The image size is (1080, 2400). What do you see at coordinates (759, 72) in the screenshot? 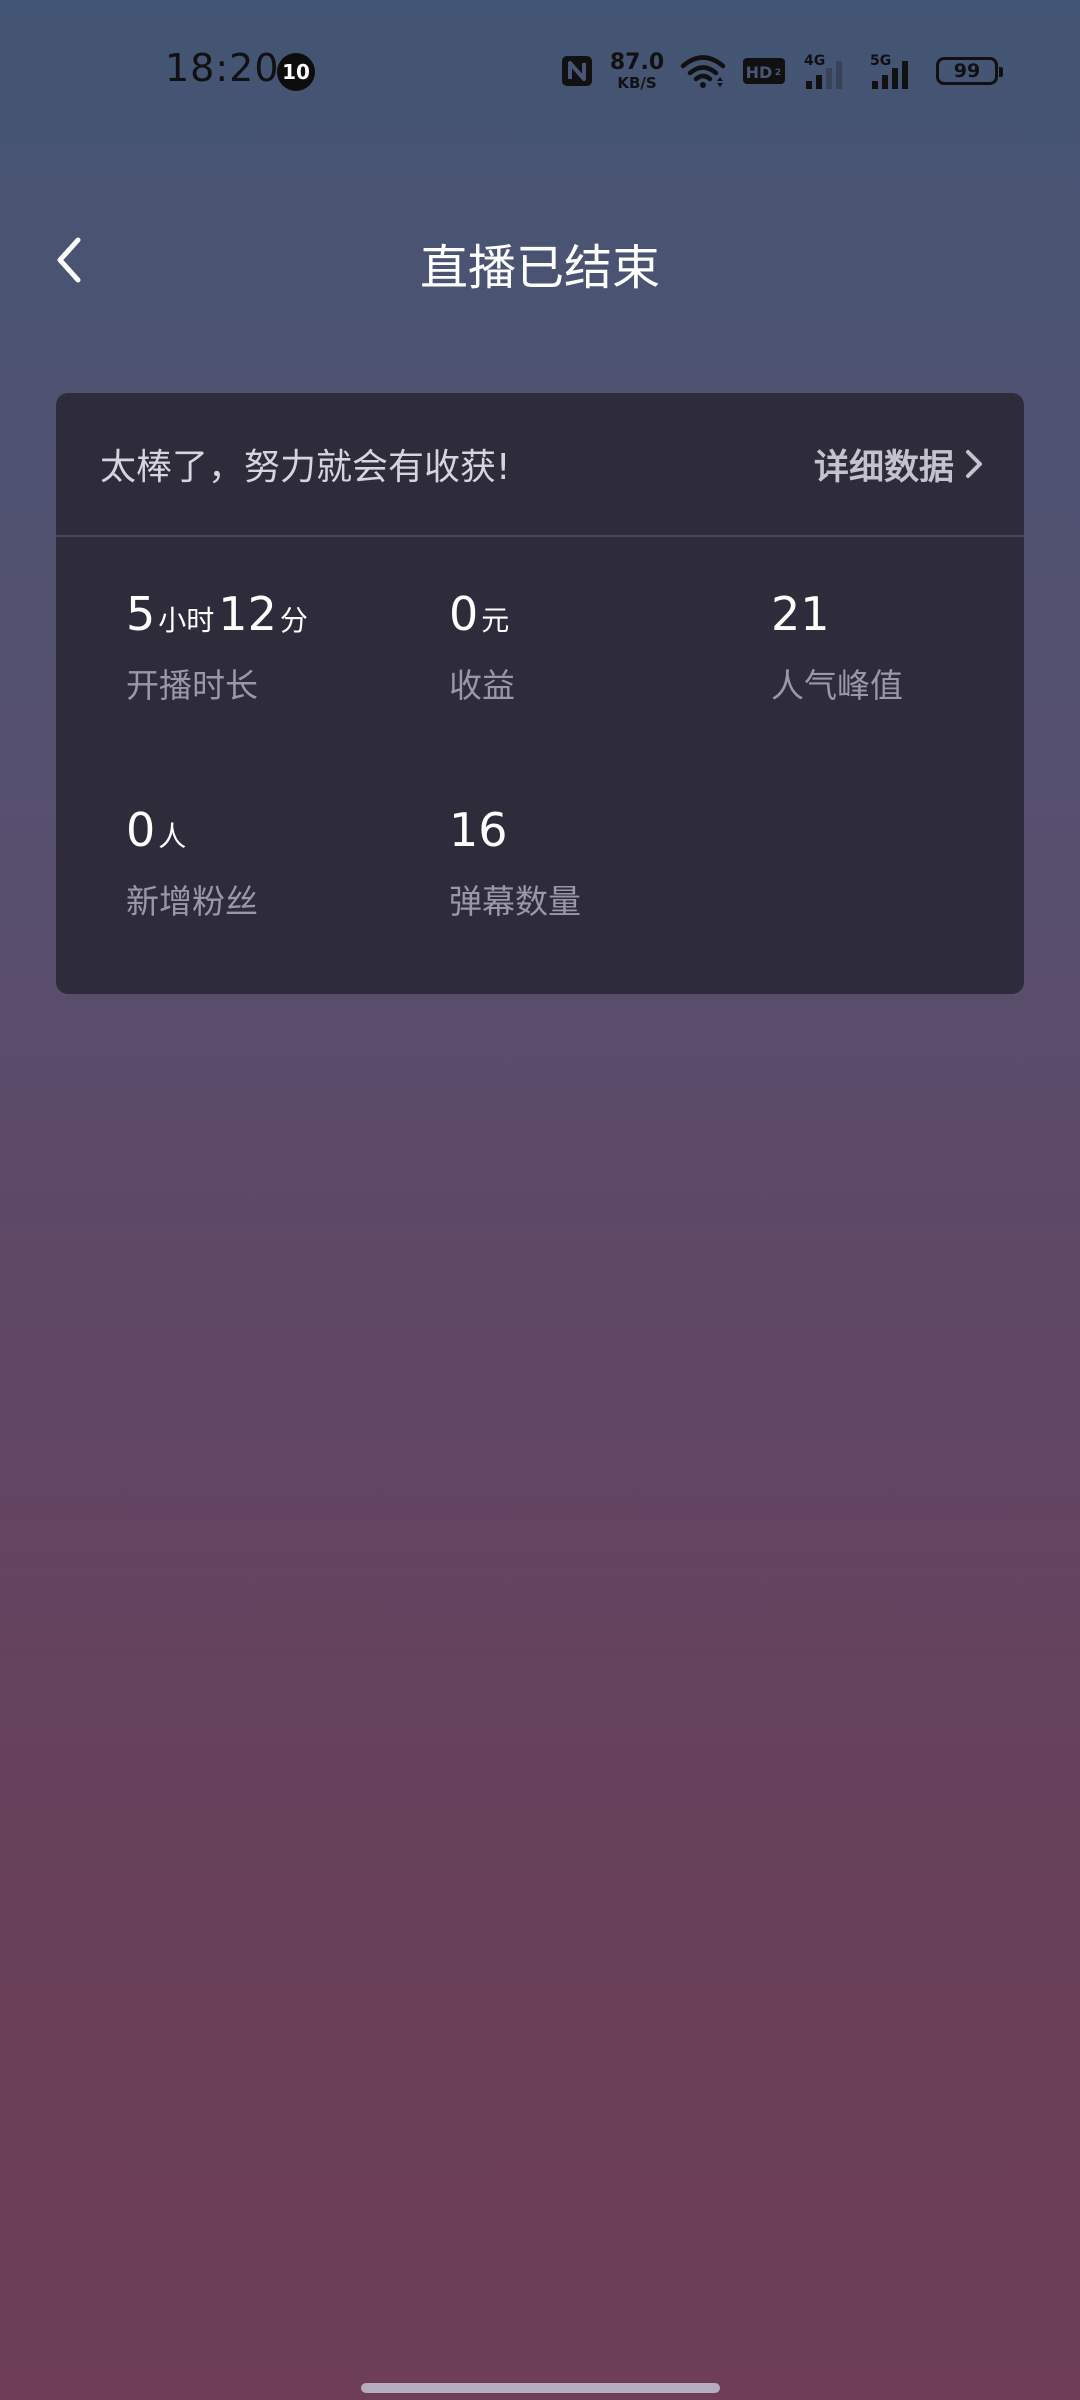
I see `hd-label: HD` at bounding box center [759, 72].